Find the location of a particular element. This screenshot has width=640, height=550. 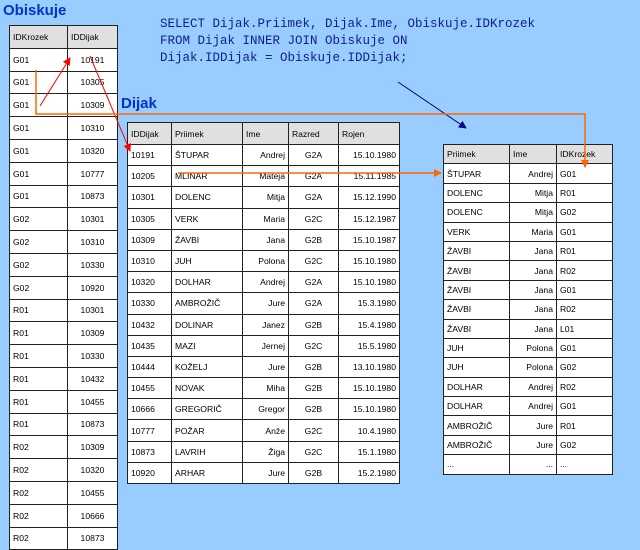

table-cell: Jure is located at coordinates (265, 367).